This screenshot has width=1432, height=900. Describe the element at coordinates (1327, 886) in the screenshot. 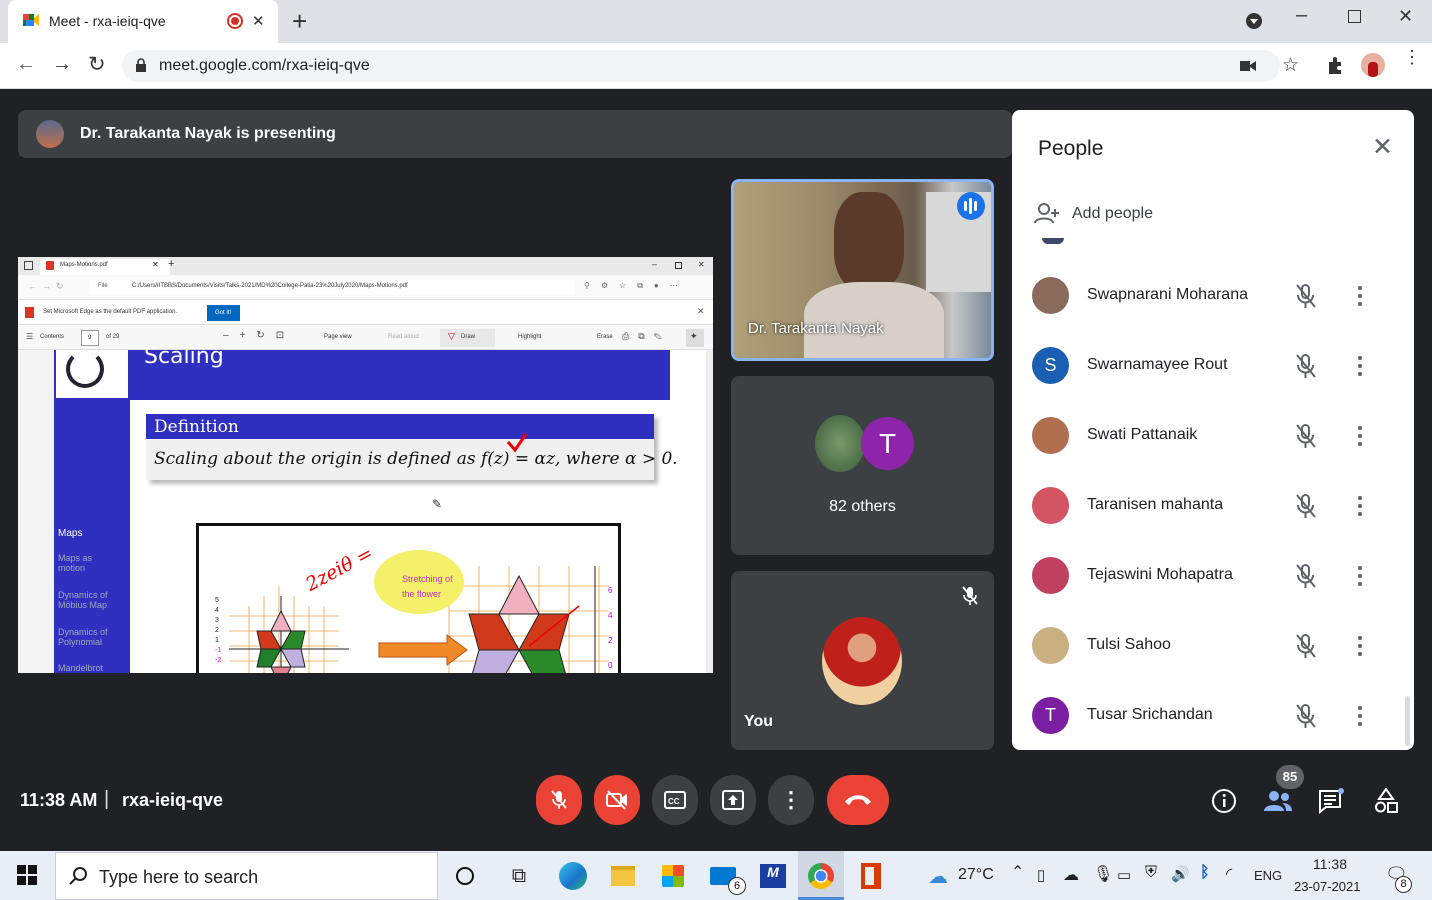

I see `clock-date: 23-07-2021` at that location.